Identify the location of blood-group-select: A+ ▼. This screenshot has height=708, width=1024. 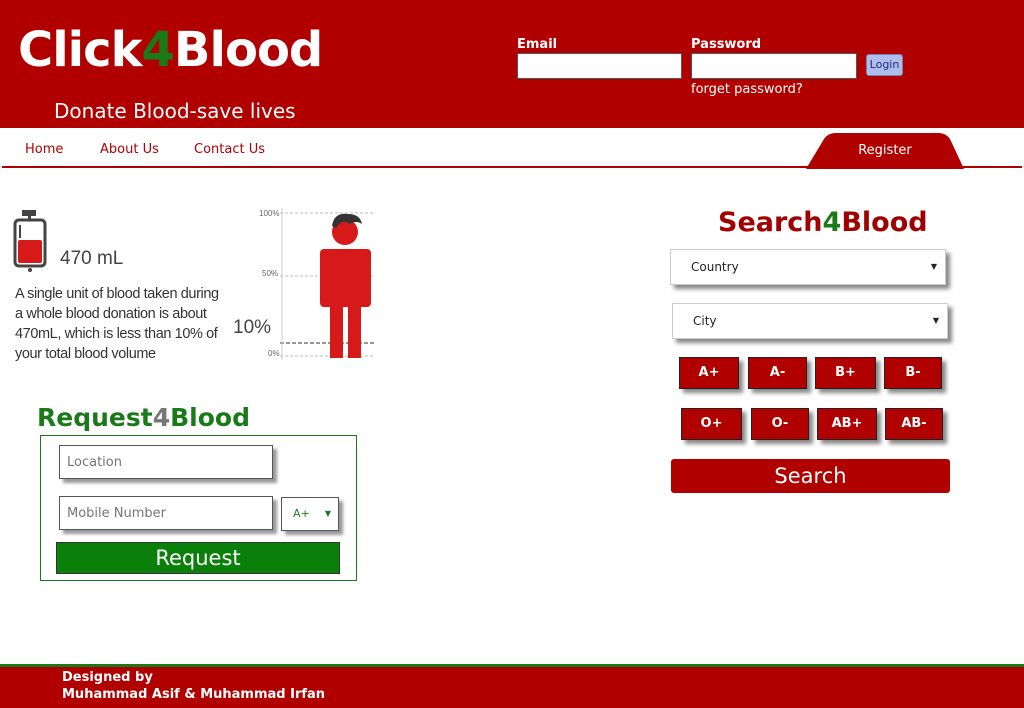
(310, 514).